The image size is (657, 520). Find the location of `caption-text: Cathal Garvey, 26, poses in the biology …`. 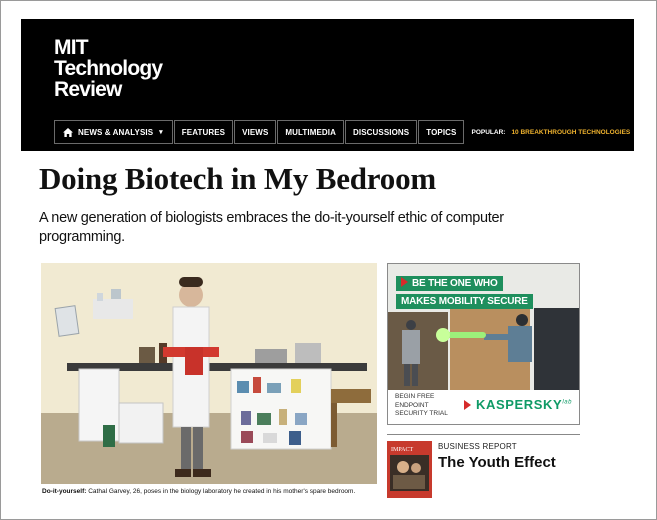

caption-text: Cathal Garvey, 26, poses in the biology … is located at coordinates (221, 491).